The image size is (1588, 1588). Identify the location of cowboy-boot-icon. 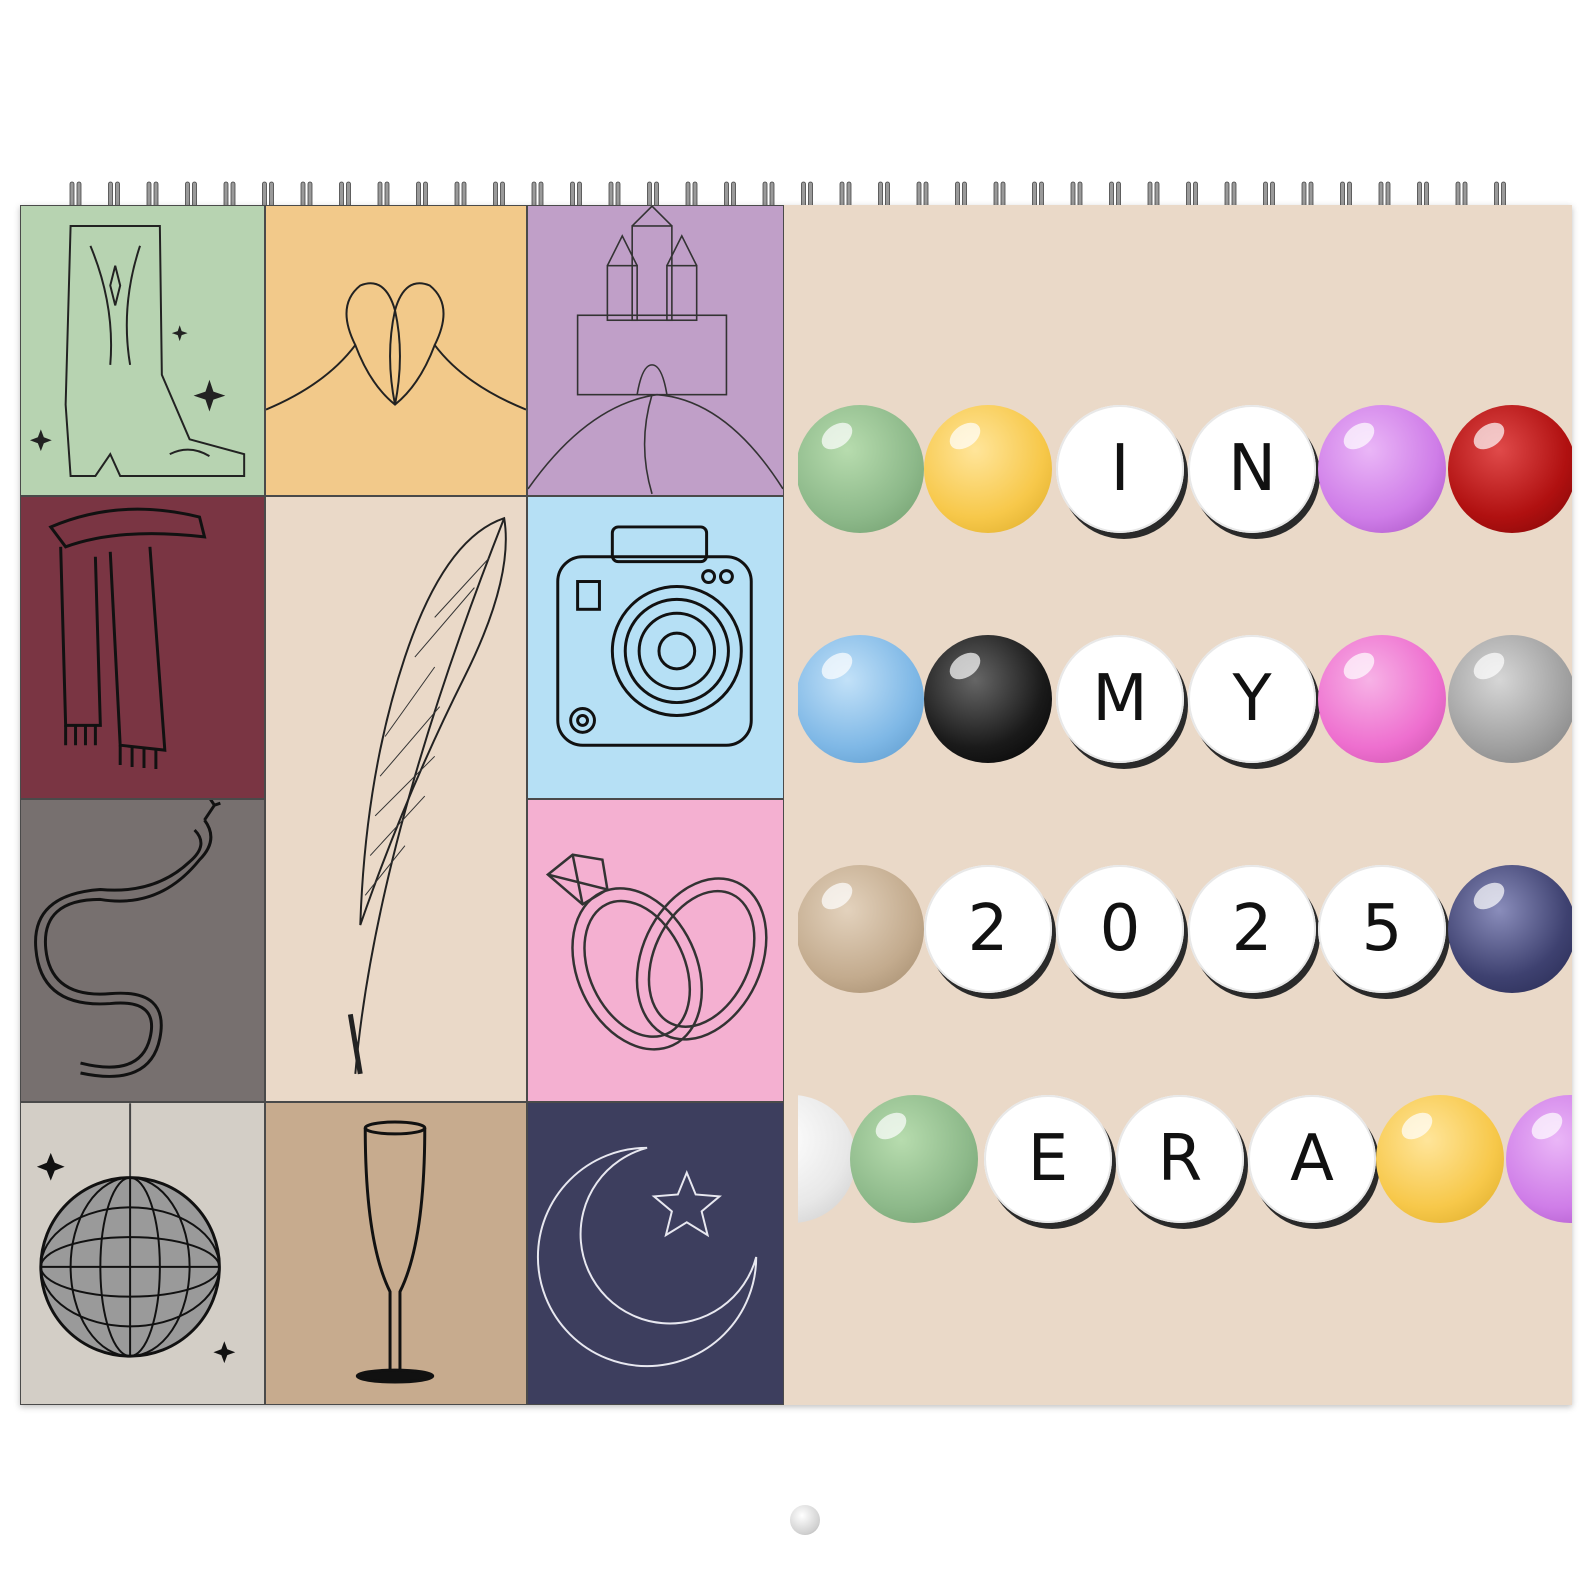
(137, 351).